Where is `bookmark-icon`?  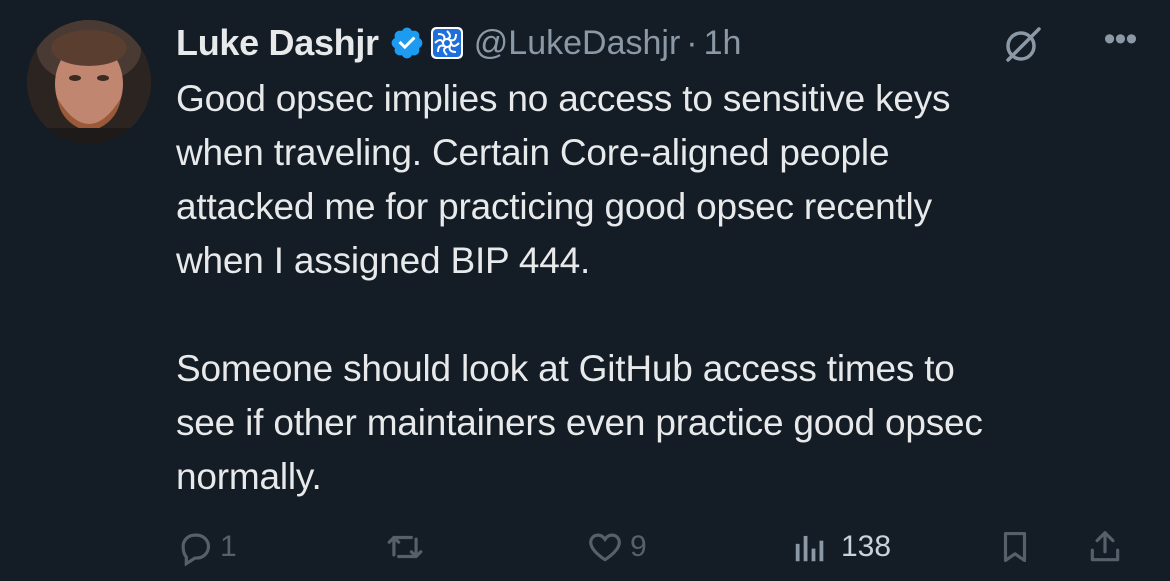
bookmark-icon is located at coordinates (1015, 547).